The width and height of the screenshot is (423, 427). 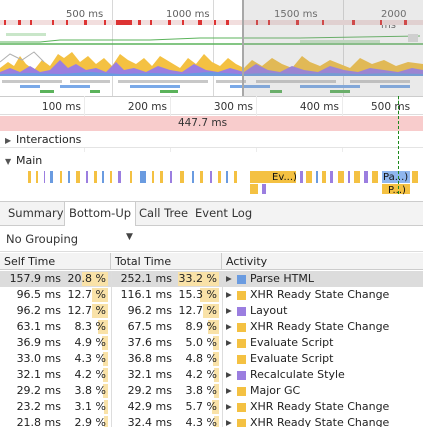 I want to click on grouping-toolbar: No Grouping ▼, so click(x=211, y=239).